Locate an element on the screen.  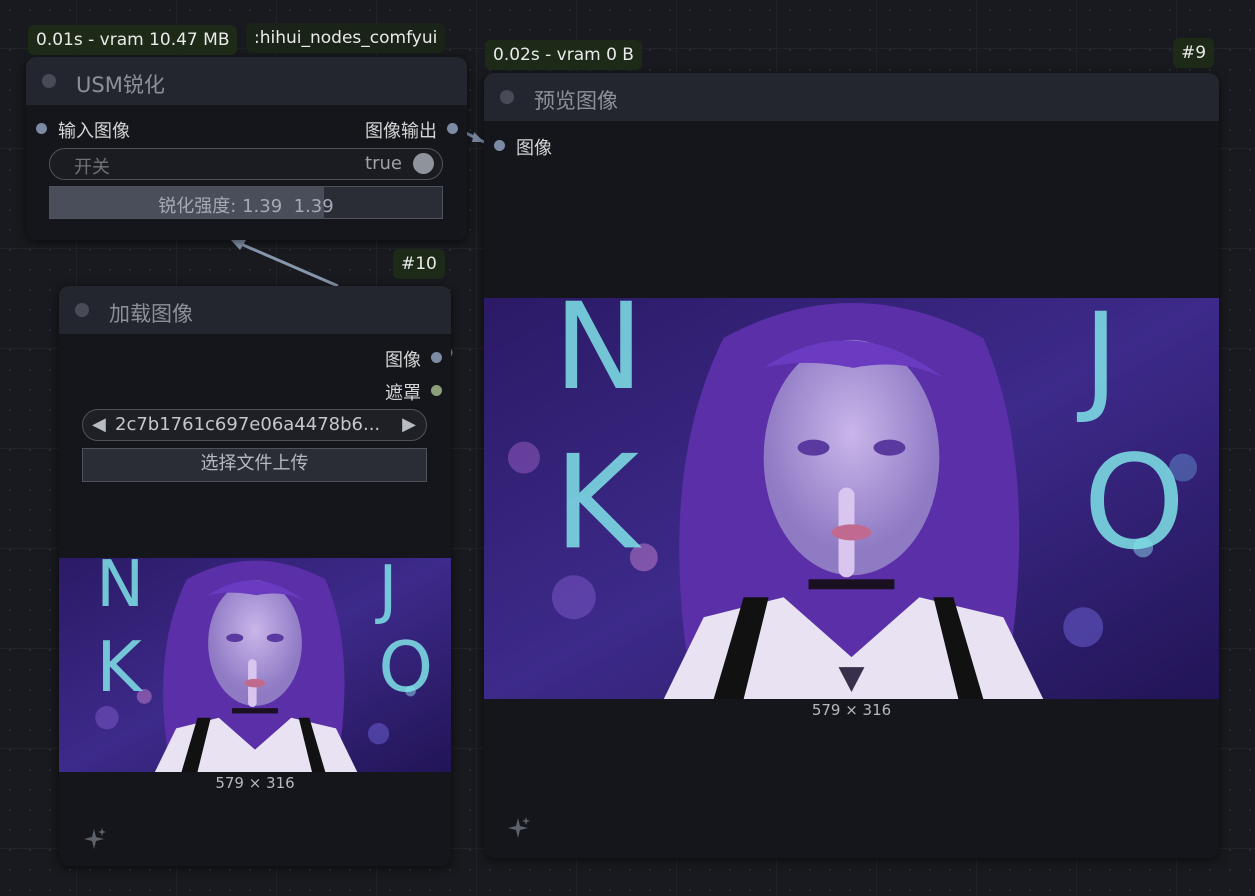
load-node-header: 加载图像 is located at coordinates (255, 310).